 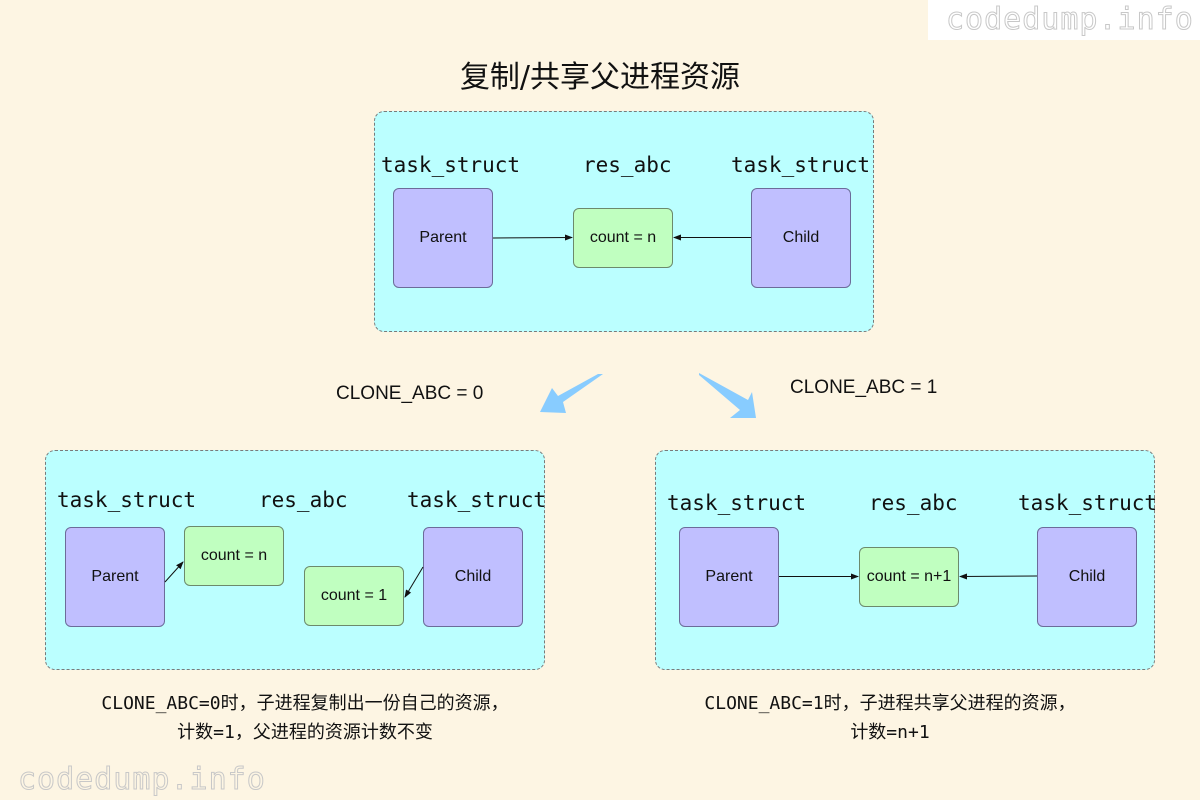 I want to click on branch-label-clone-0: CLONE_ABC = 0, so click(x=410, y=393).